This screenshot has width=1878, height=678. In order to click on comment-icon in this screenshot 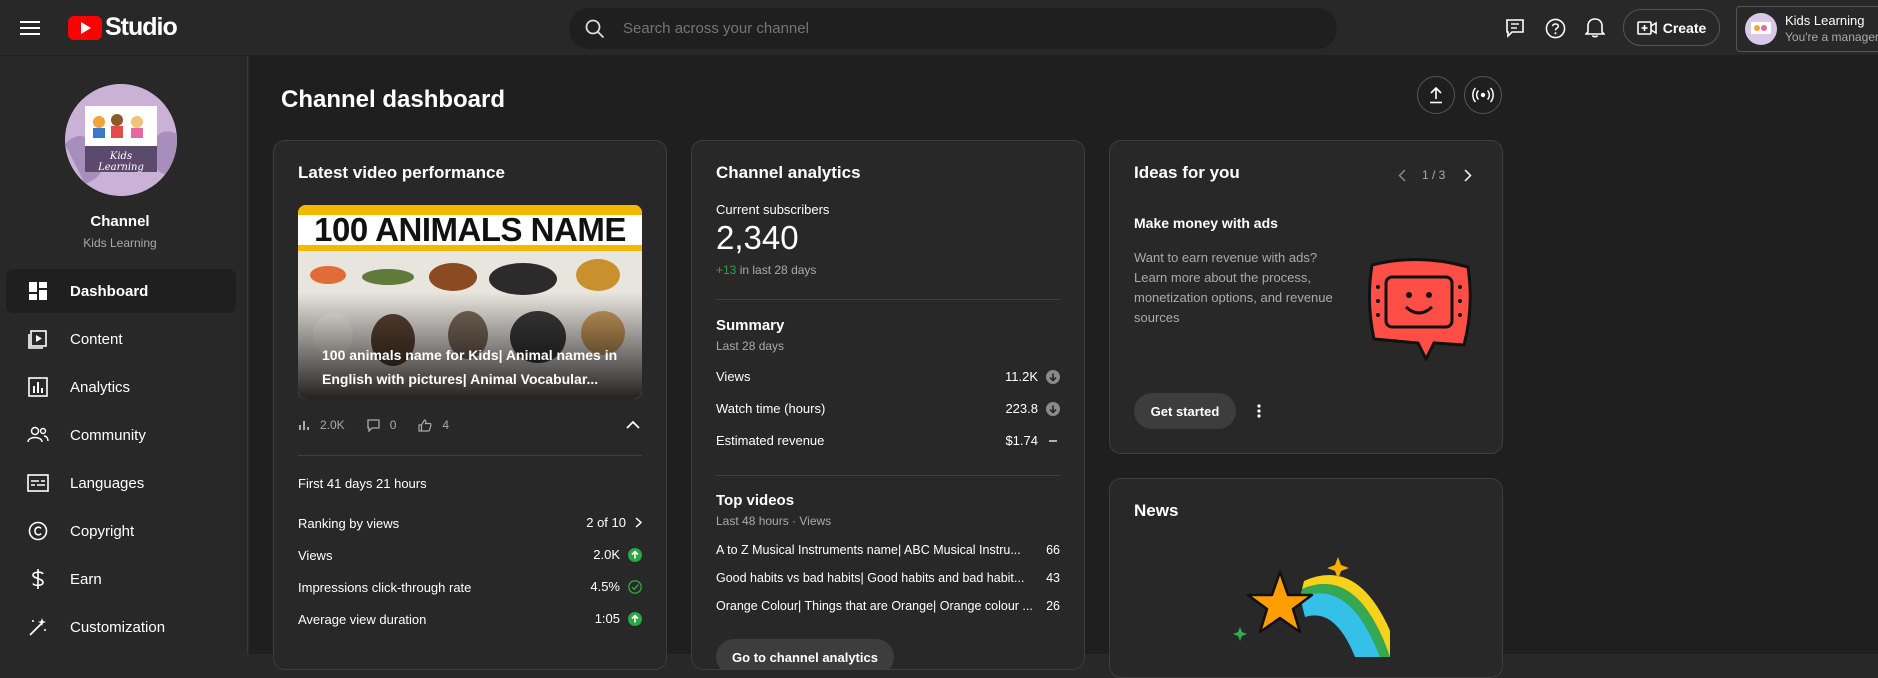, I will do `click(373, 425)`.